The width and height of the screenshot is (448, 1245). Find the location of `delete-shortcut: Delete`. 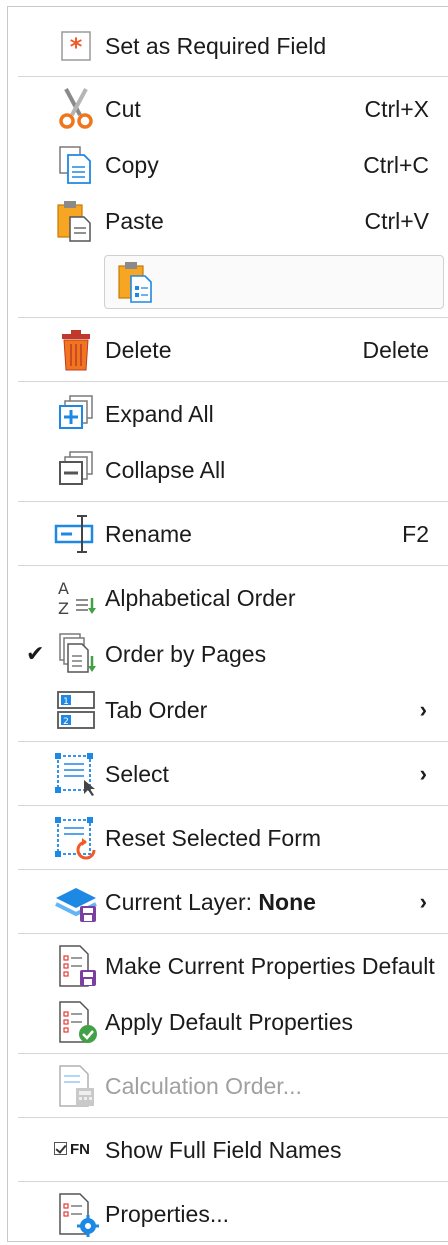

delete-shortcut: Delete is located at coordinates (395, 350).